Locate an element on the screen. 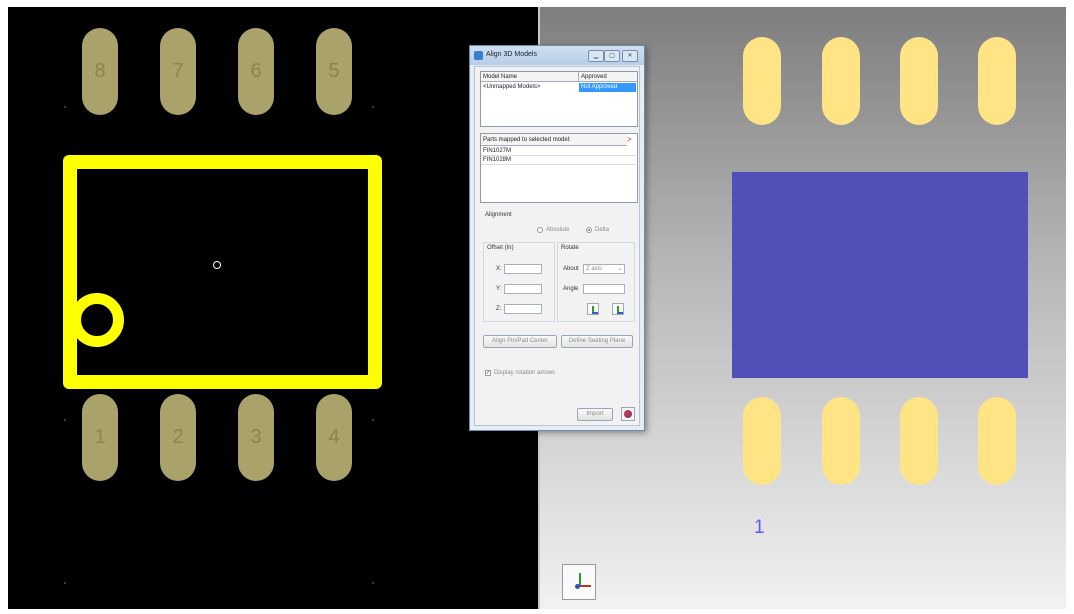  dialog-titlebar: Align 3D Models ▁ ▢ ✕ is located at coordinates (557, 55).